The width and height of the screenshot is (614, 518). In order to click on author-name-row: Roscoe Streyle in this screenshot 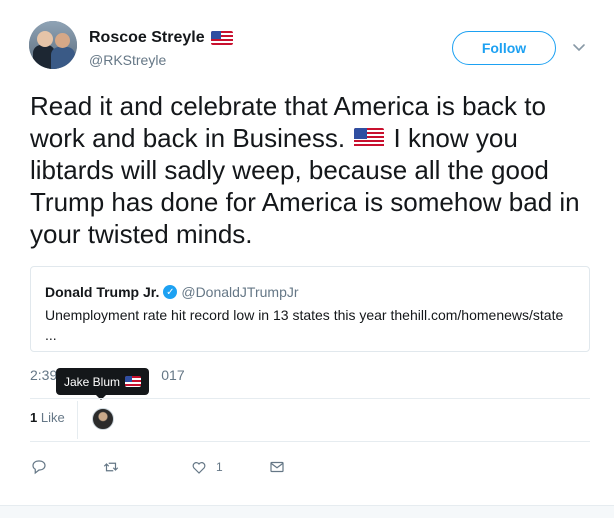, I will do `click(161, 38)`.